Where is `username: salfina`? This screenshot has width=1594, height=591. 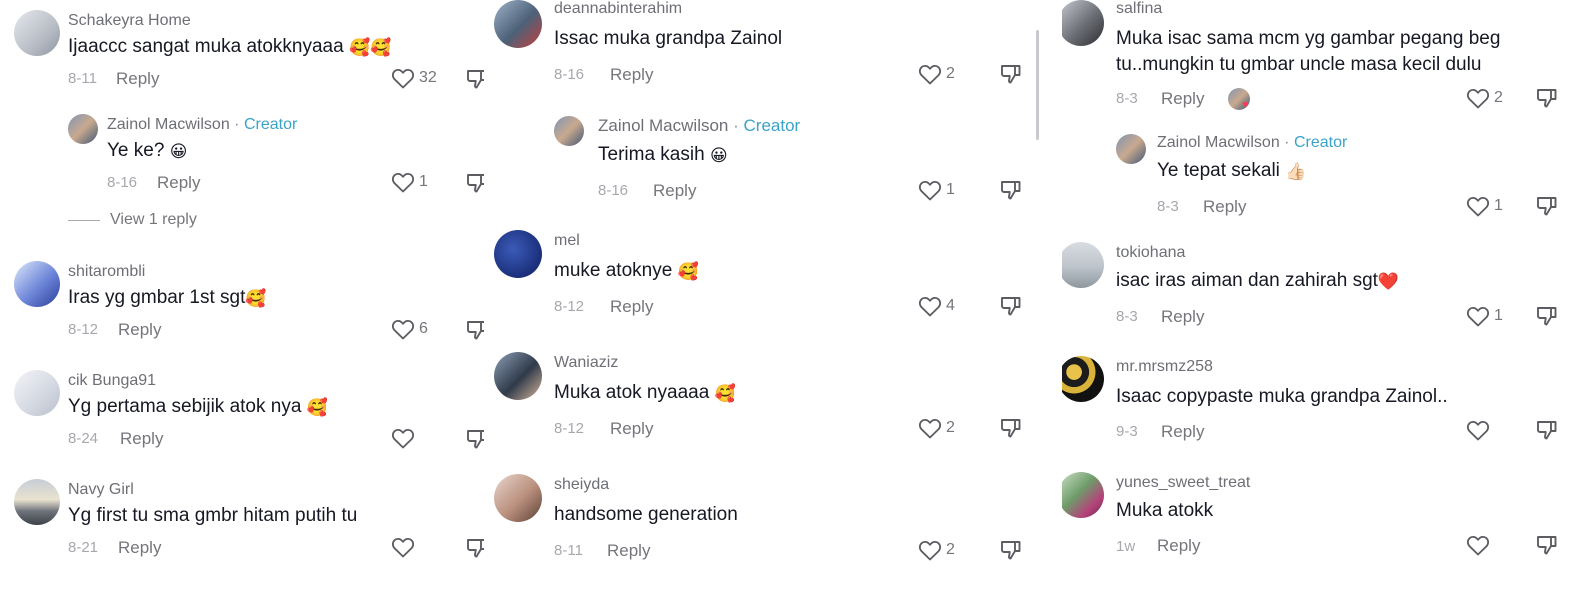 username: salfina is located at coordinates (1139, 9).